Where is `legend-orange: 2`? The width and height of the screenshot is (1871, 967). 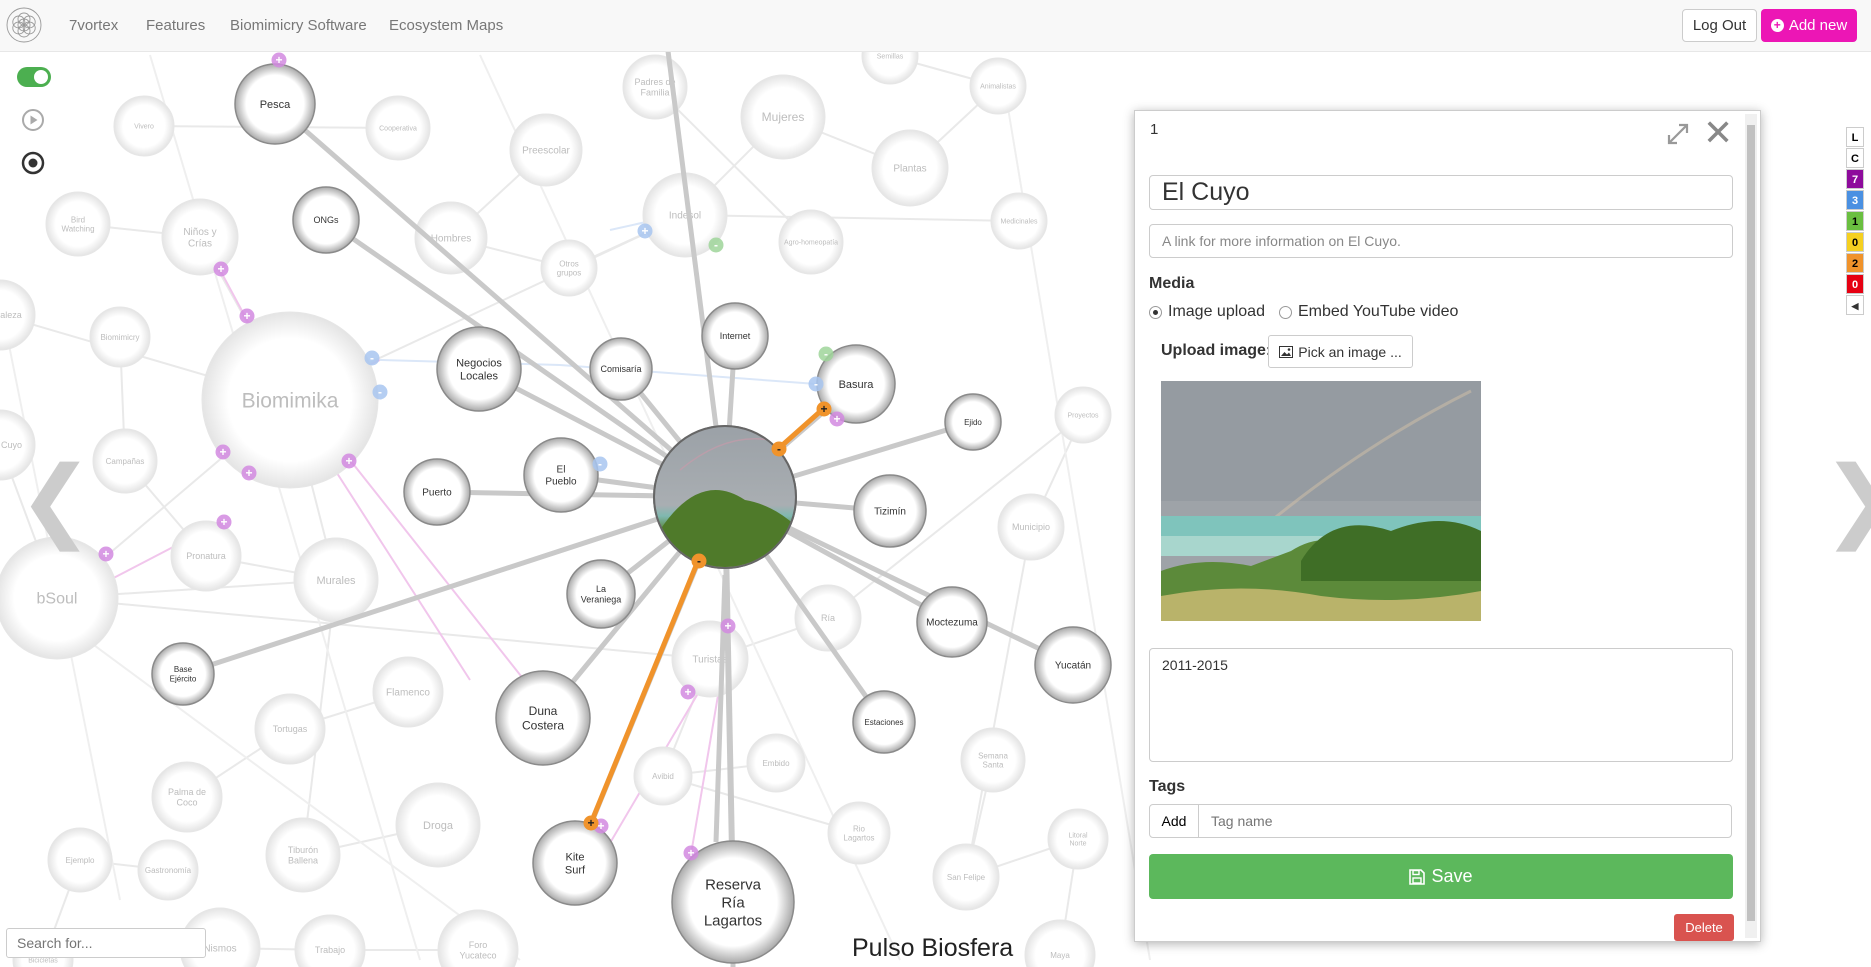 legend-orange: 2 is located at coordinates (1855, 263).